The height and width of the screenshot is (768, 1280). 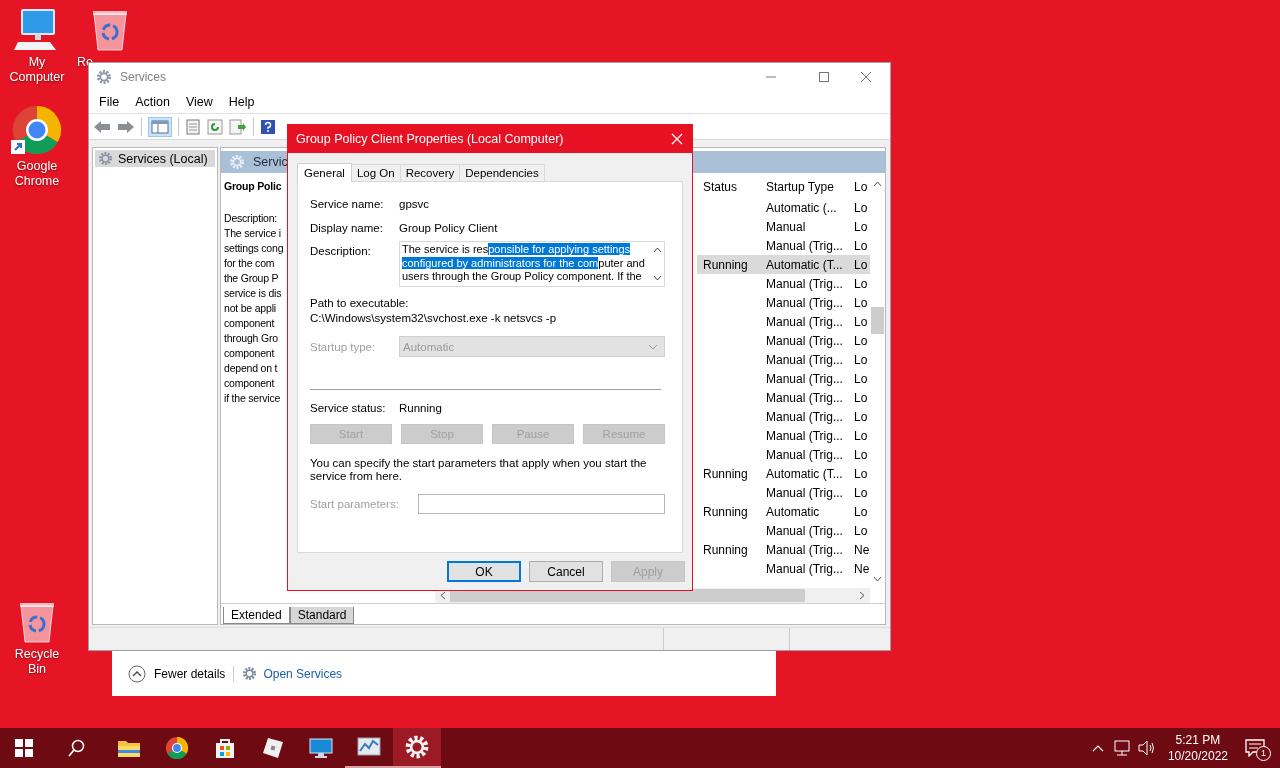 What do you see at coordinates (324, 172) in the screenshot?
I see `dialog-tab: General` at bounding box center [324, 172].